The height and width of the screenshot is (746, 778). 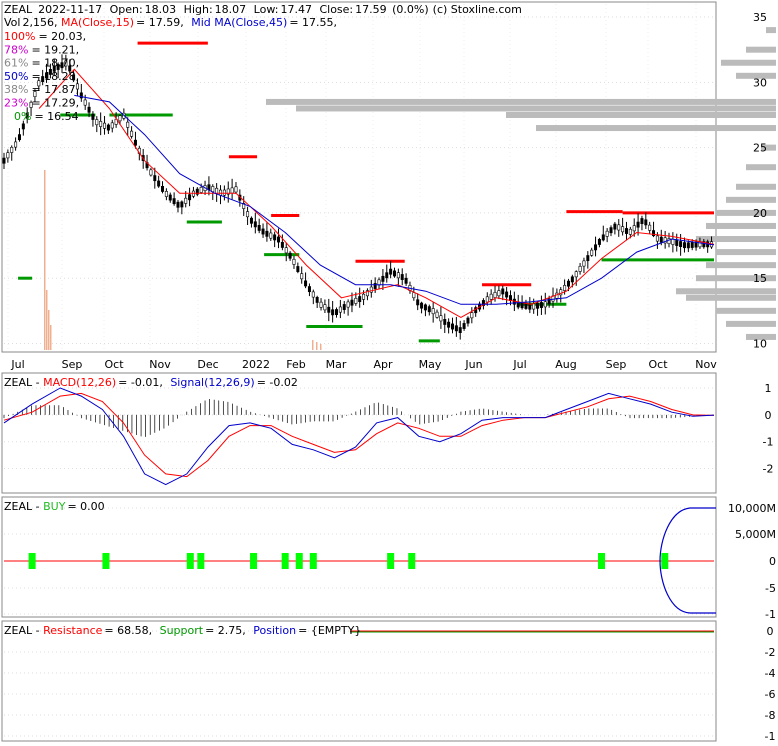 What do you see at coordinates (658, 364) in the screenshot?
I see `x-tick-label: Oct` at bounding box center [658, 364].